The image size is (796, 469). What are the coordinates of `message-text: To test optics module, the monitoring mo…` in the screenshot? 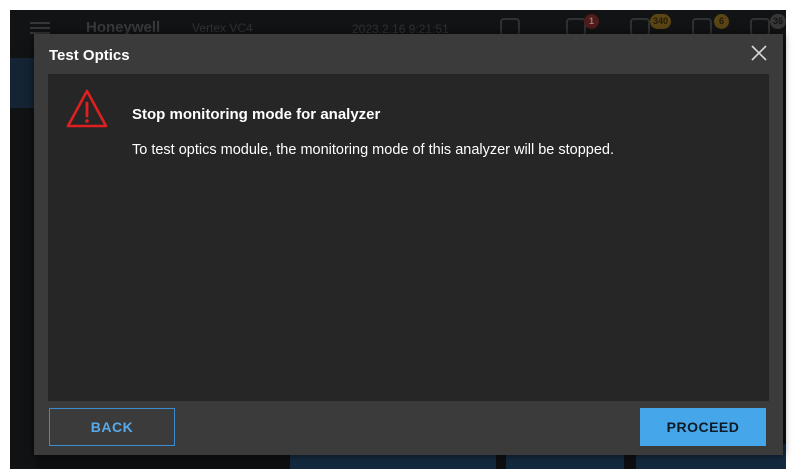 It's located at (373, 150).